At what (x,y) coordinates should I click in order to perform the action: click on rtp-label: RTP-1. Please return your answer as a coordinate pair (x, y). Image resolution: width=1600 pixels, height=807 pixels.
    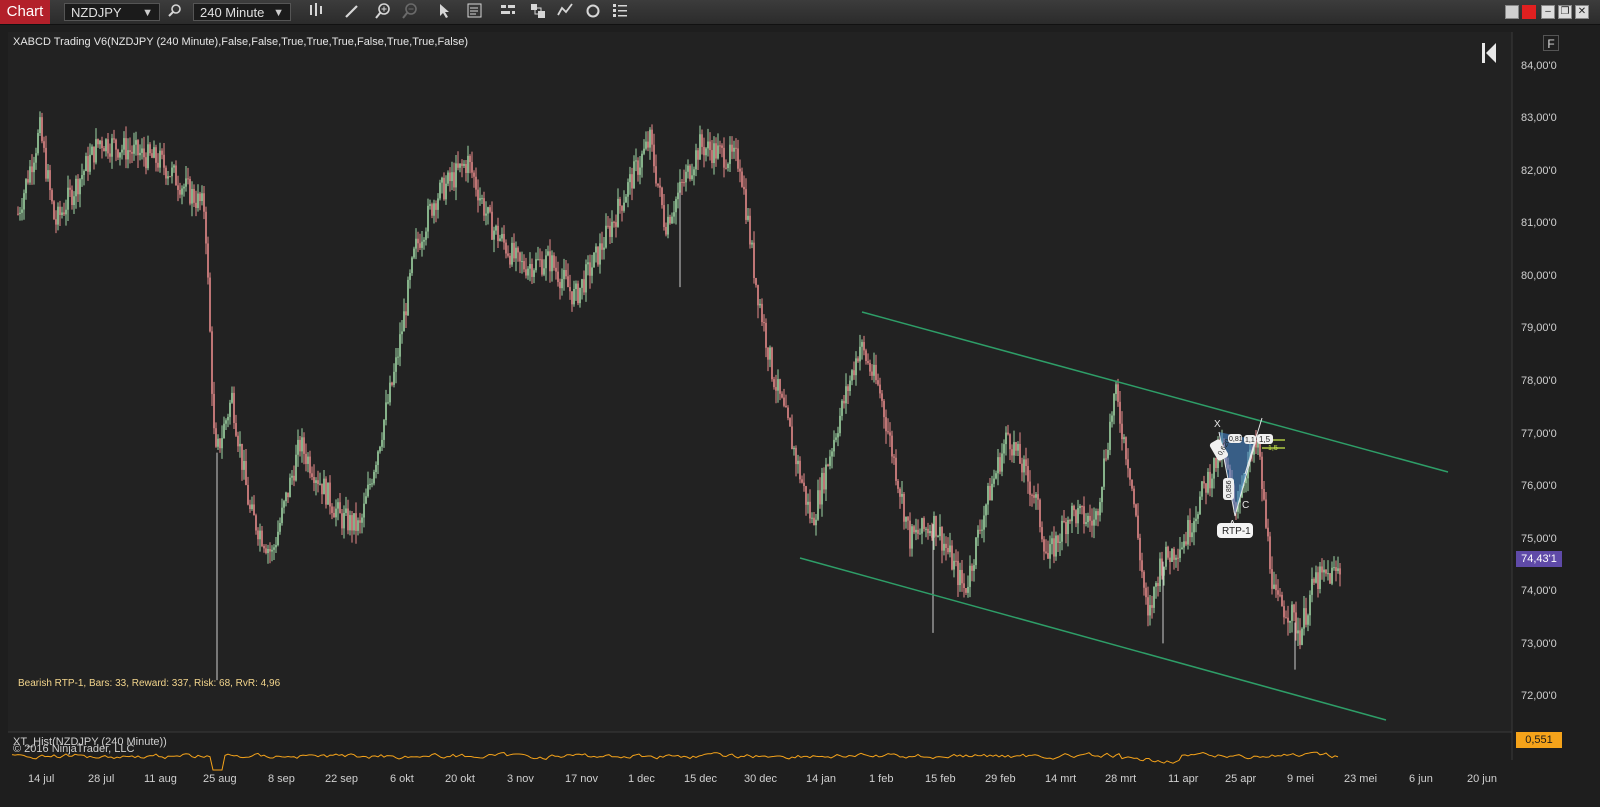
    Looking at the image, I should click on (1236, 531).